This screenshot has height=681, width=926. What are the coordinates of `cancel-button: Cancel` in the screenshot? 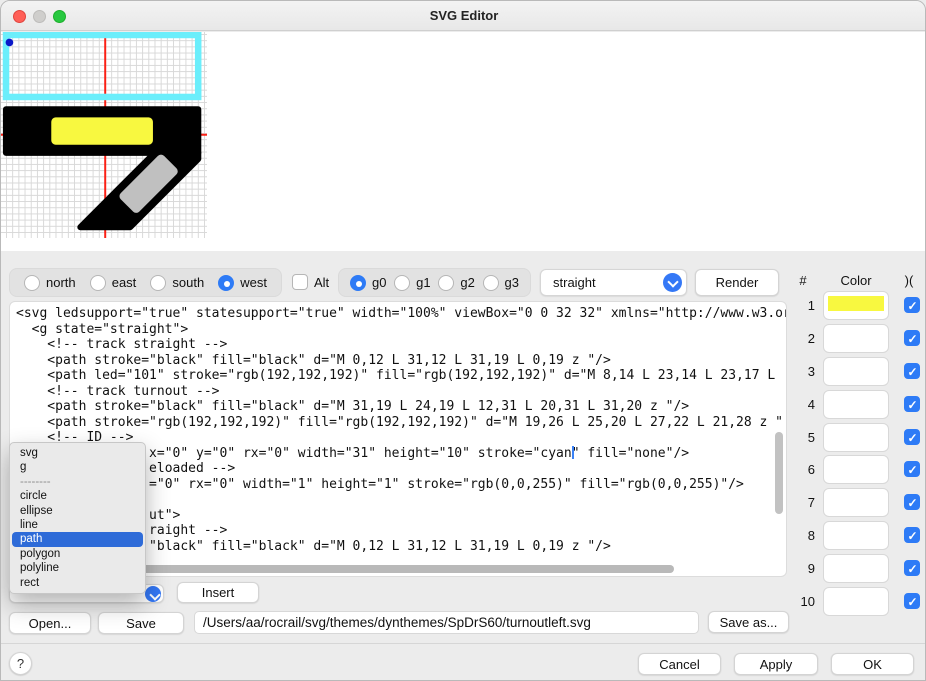 It's located at (679, 664).